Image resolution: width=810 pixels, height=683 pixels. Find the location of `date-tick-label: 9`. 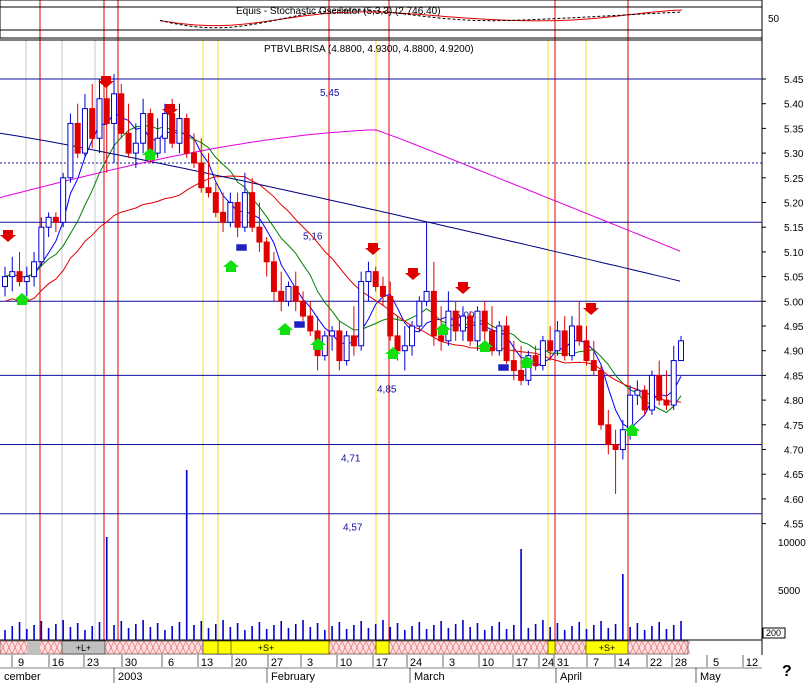

date-tick-label: 9 is located at coordinates (21, 663).